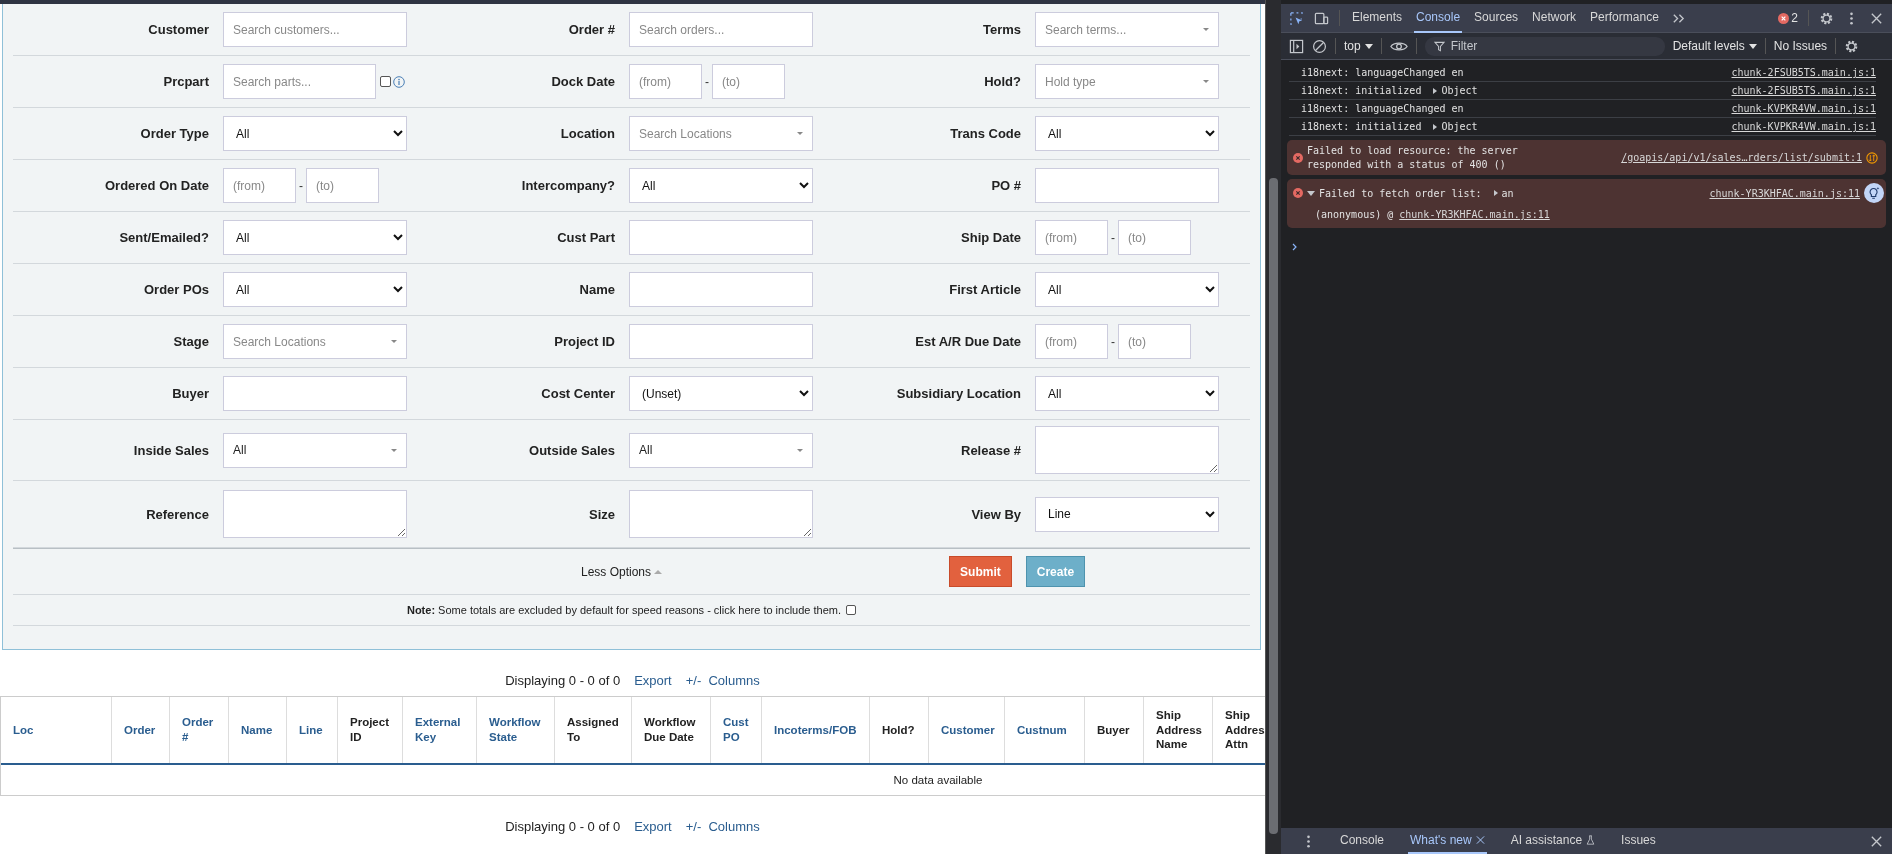 This screenshot has width=1892, height=854. I want to click on column-header: Order #, so click(199, 730).